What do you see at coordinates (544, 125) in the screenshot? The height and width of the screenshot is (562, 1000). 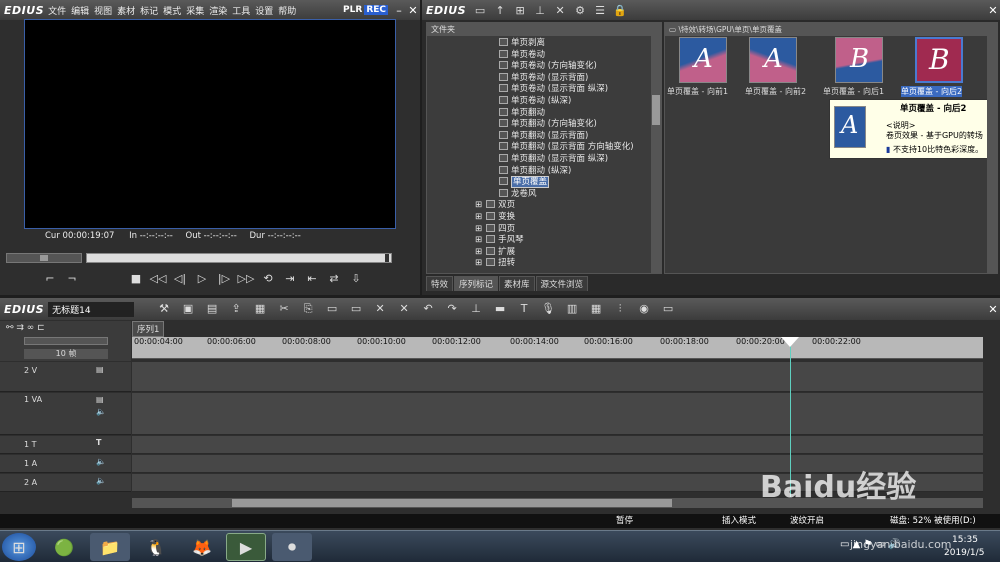 I see `tree-item: 单页翻动 (方向轴变化)` at bounding box center [544, 125].